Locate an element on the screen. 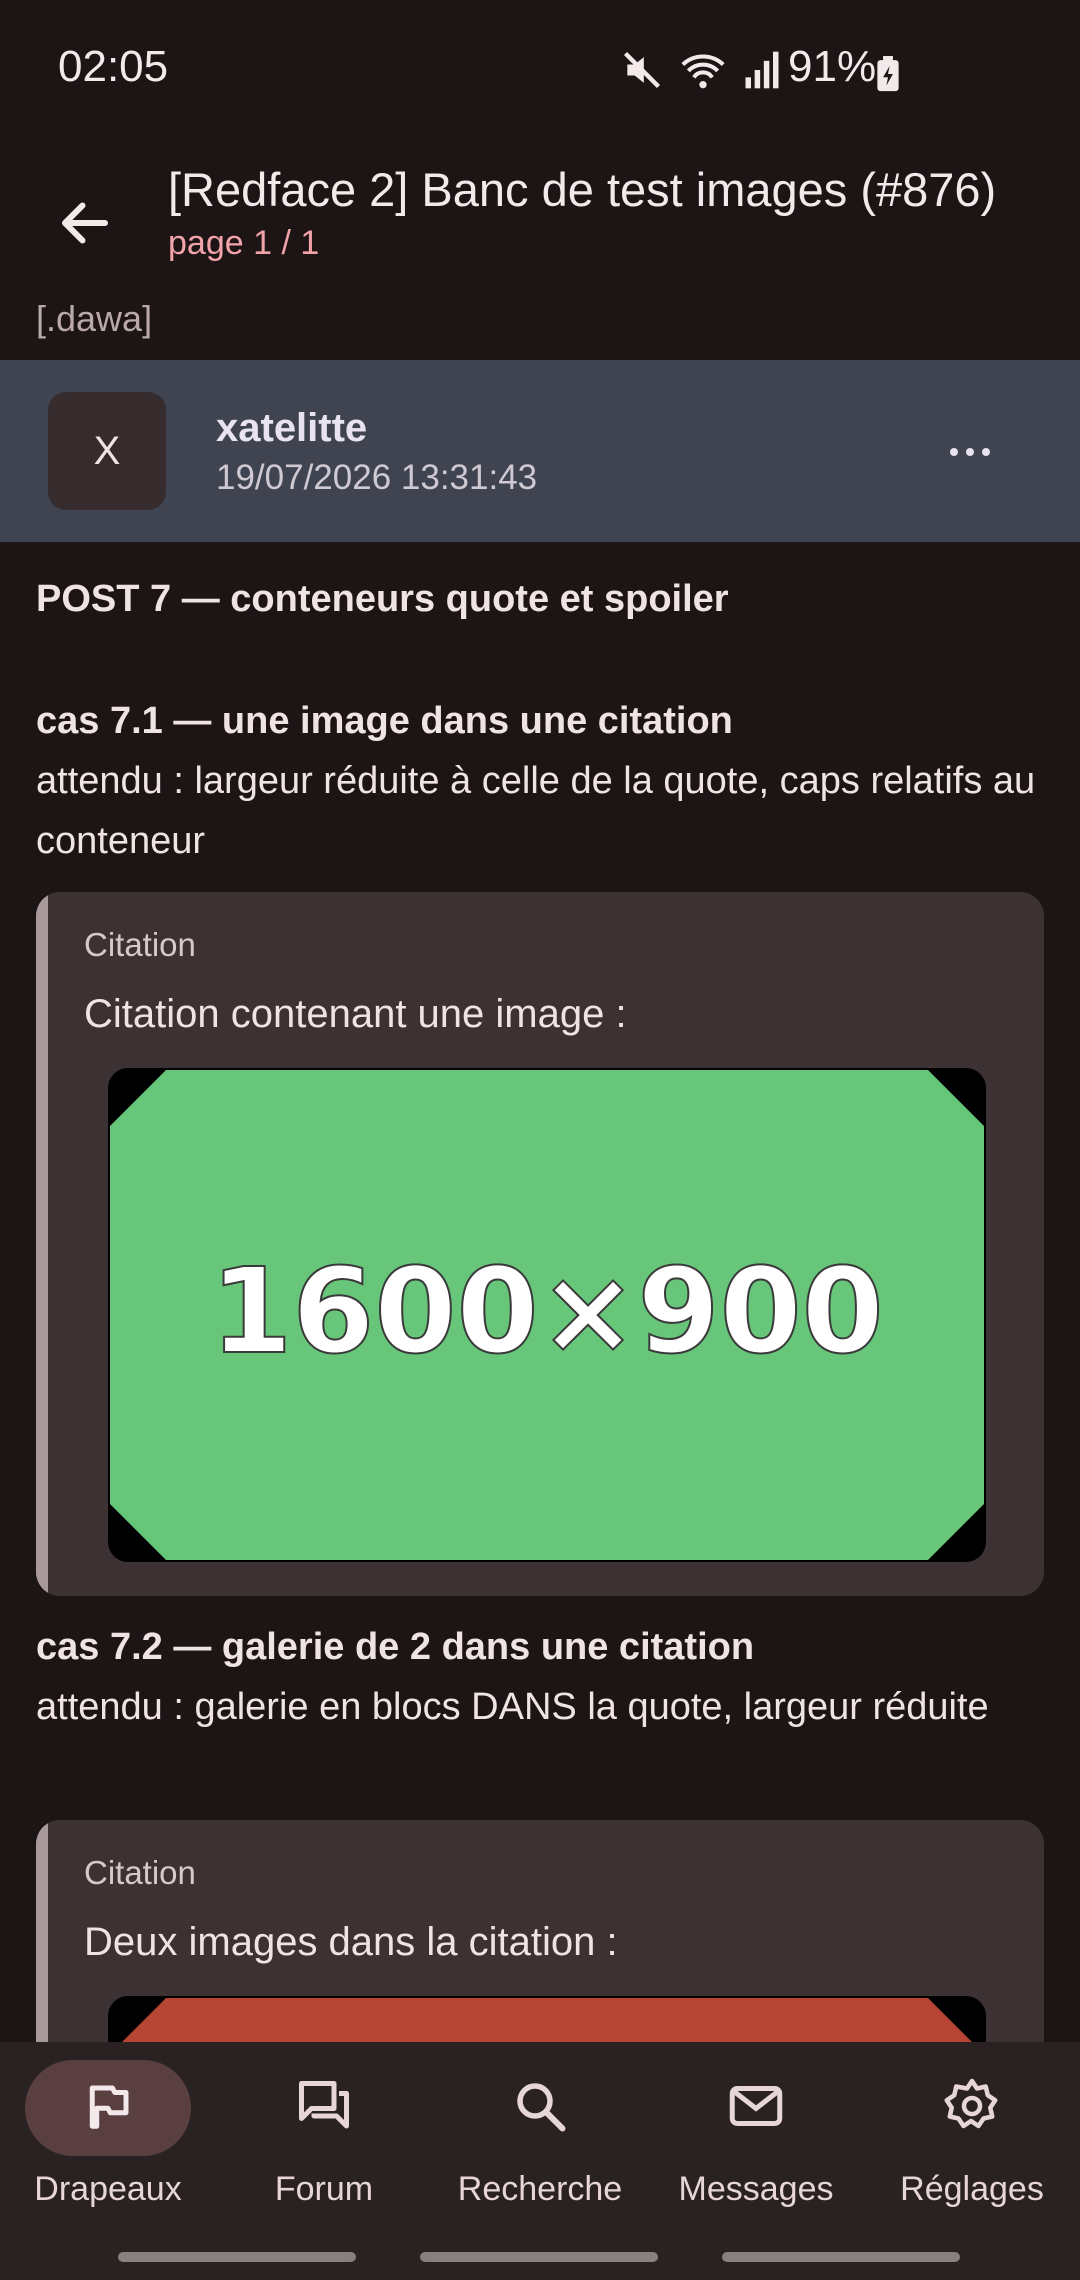 Image resolution: width=1080 pixels, height=2280 pixels. post-date: 19/07/2026 13:31:43 is located at coordinates (377, 477).